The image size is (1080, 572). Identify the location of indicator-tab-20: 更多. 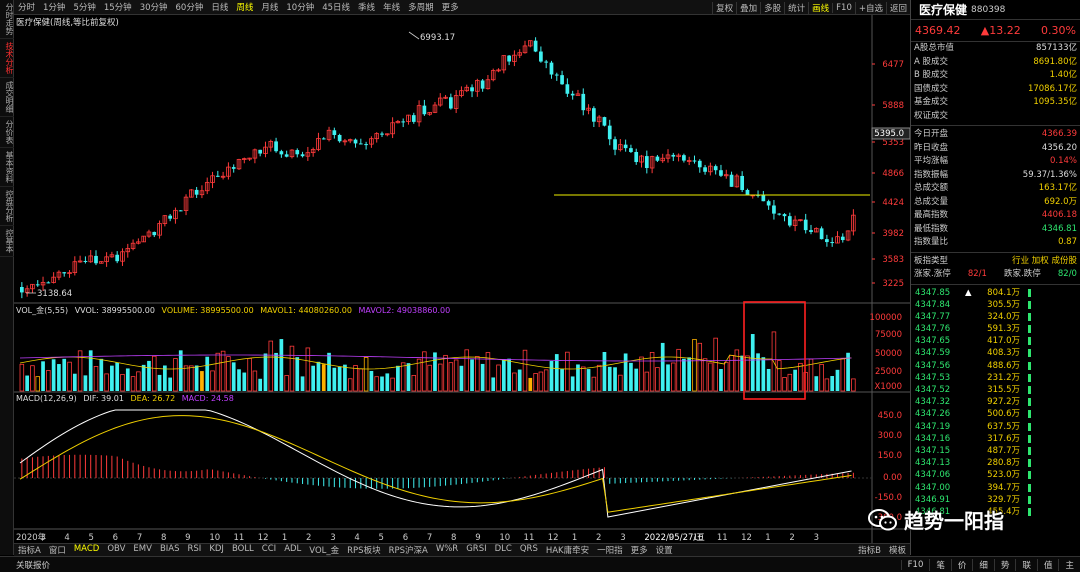
(639, 550).